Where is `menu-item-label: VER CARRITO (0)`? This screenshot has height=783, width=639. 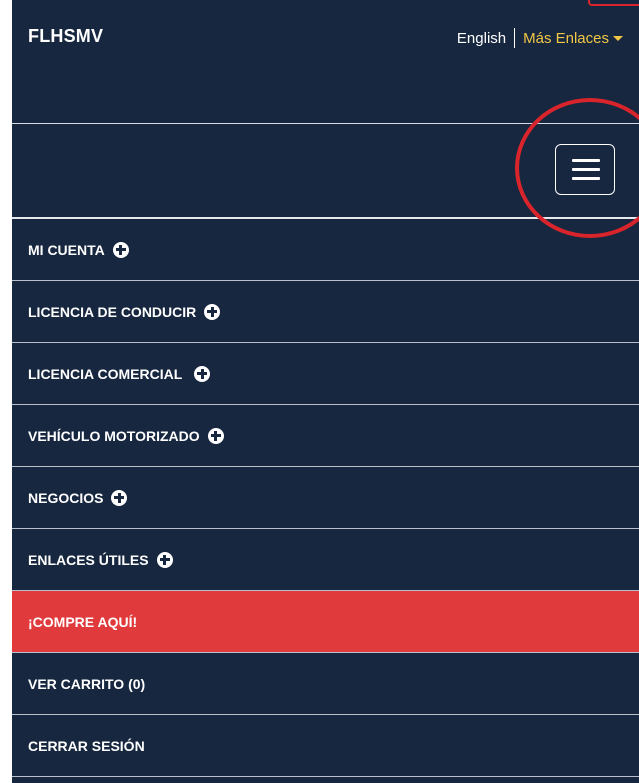 menu-item-label: VER CARRITO (0) is located at coordinates (87, 683).